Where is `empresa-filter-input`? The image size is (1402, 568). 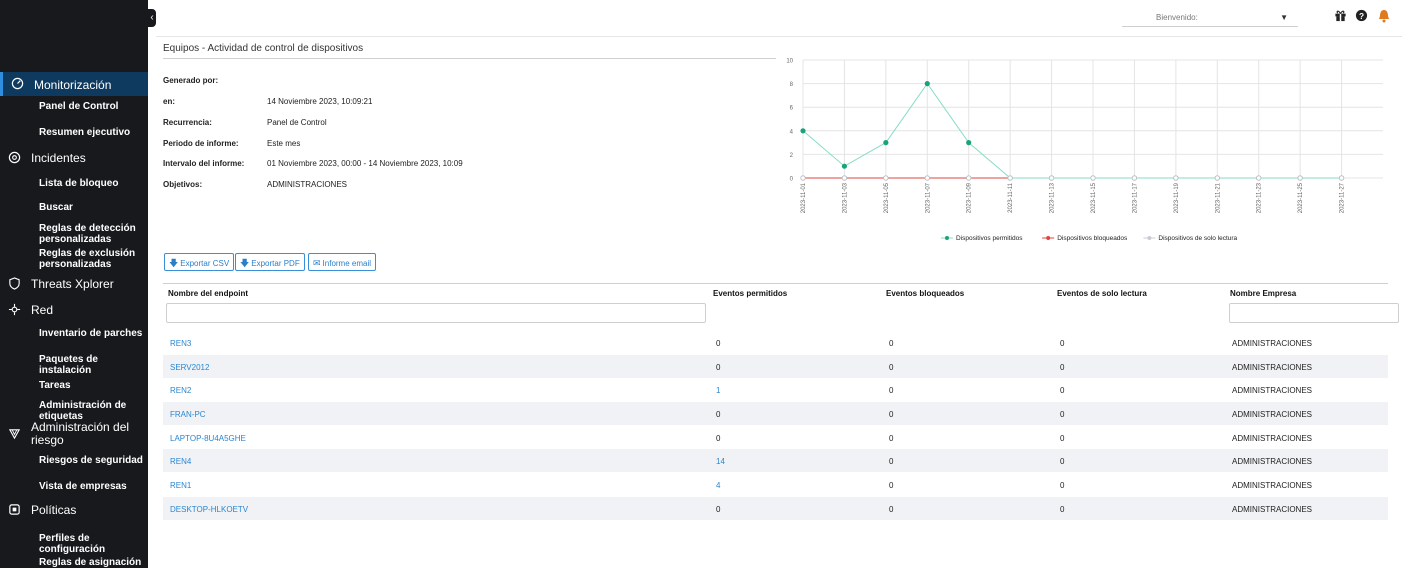
empresa-filter-input is located at coordinates (1314, 313).